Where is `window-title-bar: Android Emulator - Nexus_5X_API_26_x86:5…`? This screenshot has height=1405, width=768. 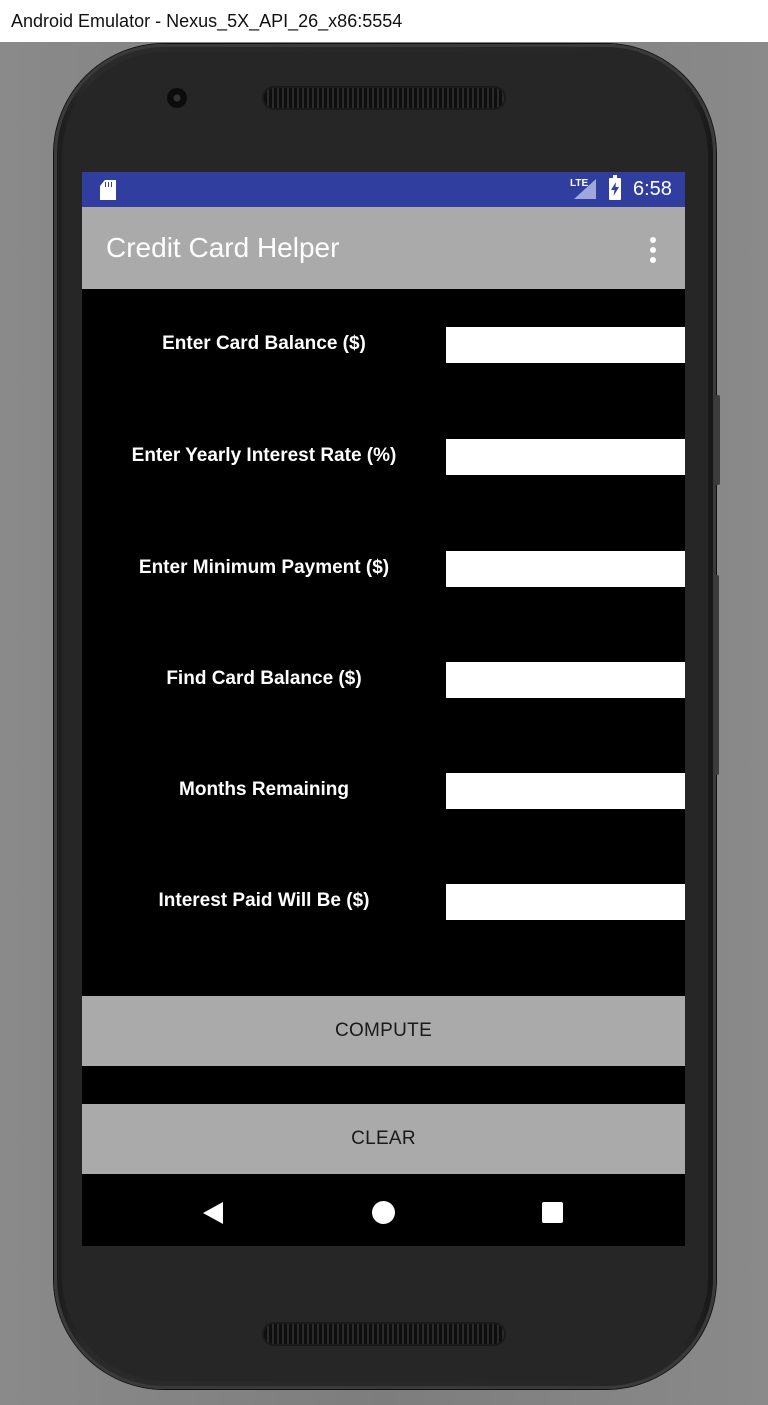 window-title-bar: Android Emulator - Nexus_5X_API_26_x86:5… is located at coordinates (384, 21).